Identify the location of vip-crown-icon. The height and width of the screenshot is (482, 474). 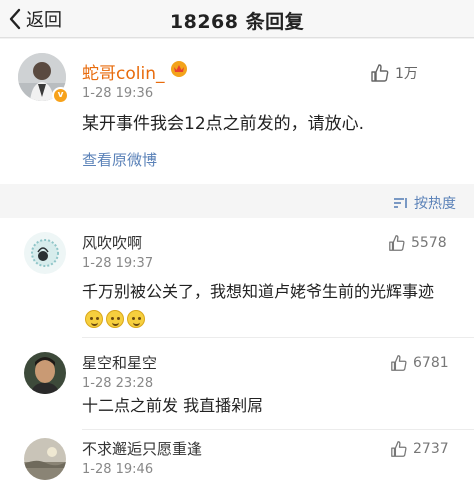
(179, 69).